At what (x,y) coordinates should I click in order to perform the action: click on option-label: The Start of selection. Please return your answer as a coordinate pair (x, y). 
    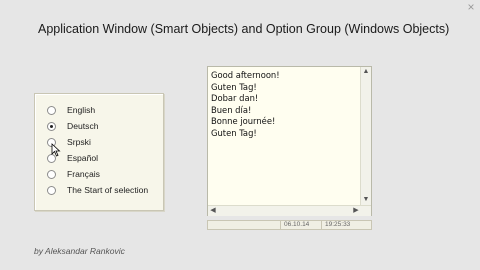
    Looking at the image, I should click on (108, 190).